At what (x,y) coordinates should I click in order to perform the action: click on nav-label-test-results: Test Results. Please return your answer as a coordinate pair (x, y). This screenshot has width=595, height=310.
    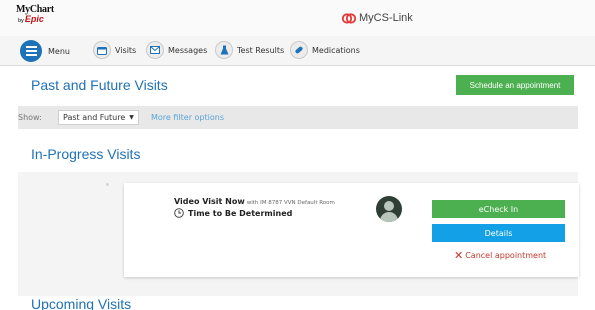
    Looking at the image, I should click on (261, 50).